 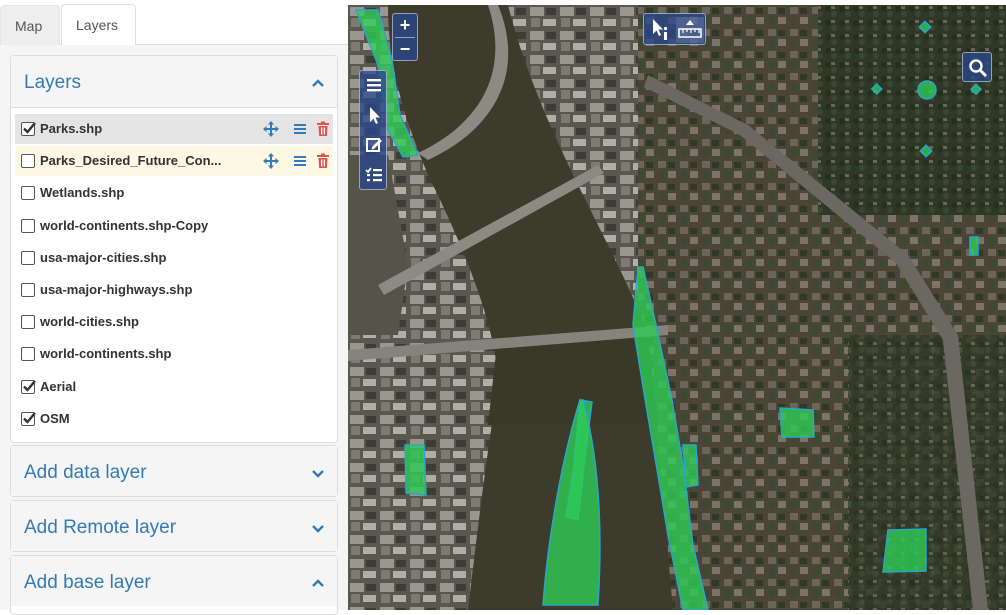 I want to click on zoom-in-button: +, so click(x=405, y=25).